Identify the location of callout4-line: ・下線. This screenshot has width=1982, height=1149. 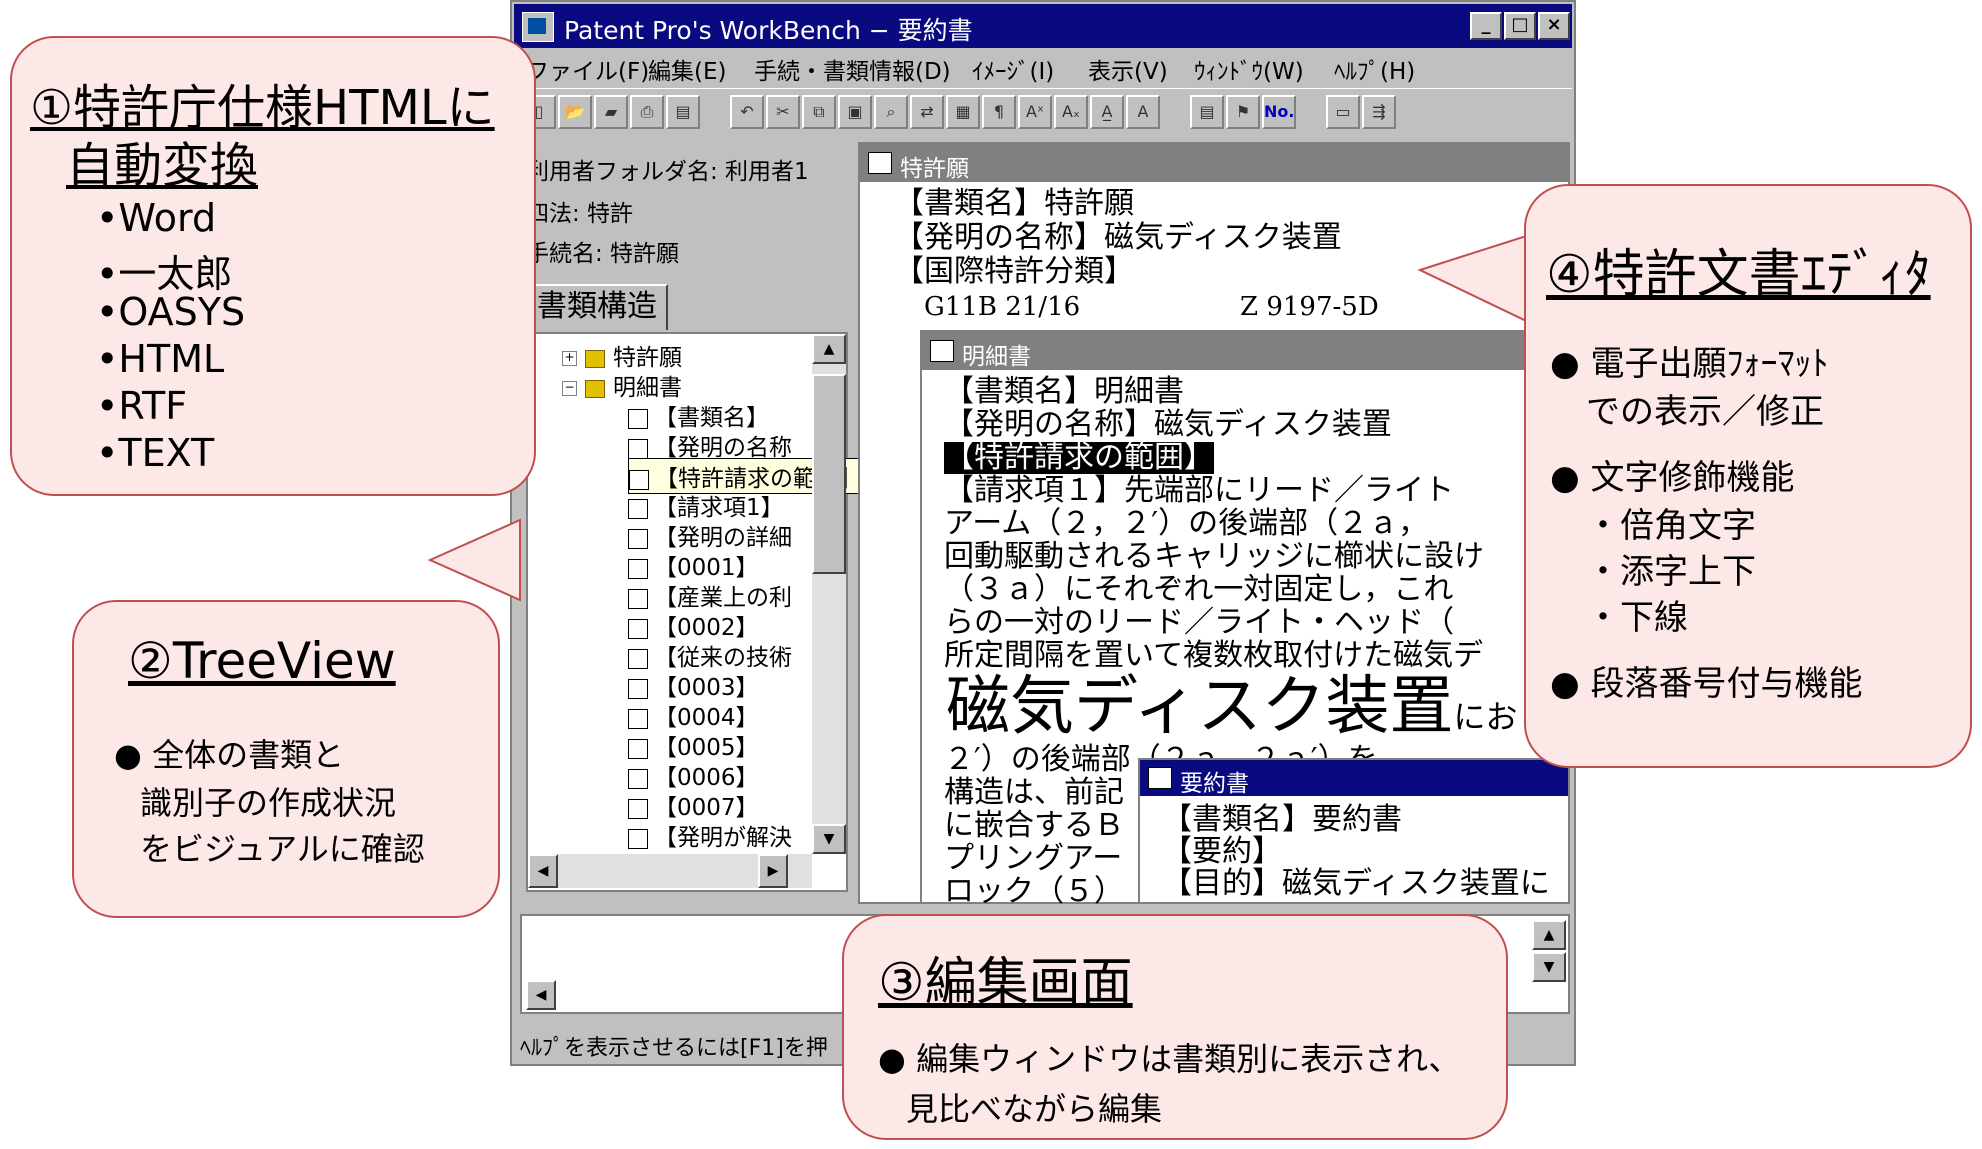
(1637, 618).